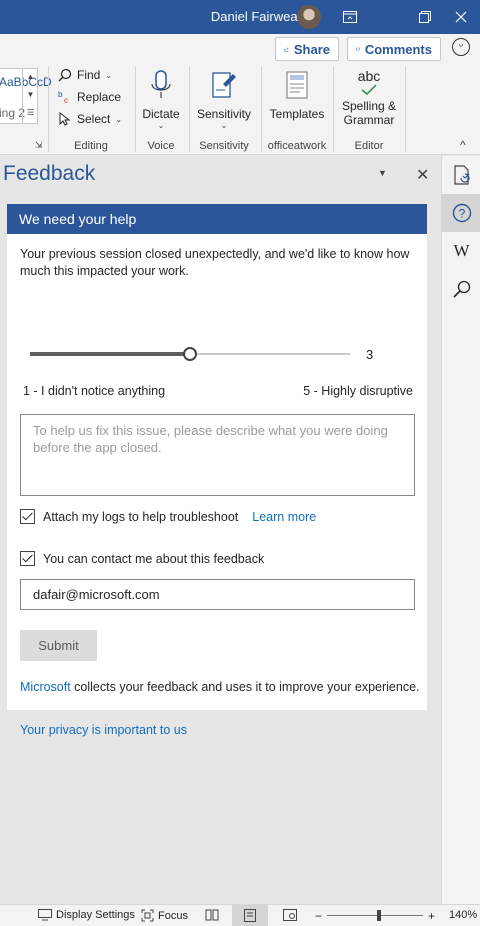 The height and width of the screenshot is (926, 480). Describe the element at coordinates (27, 558) in the screenshot. I see `contact-checkbox` at that location.